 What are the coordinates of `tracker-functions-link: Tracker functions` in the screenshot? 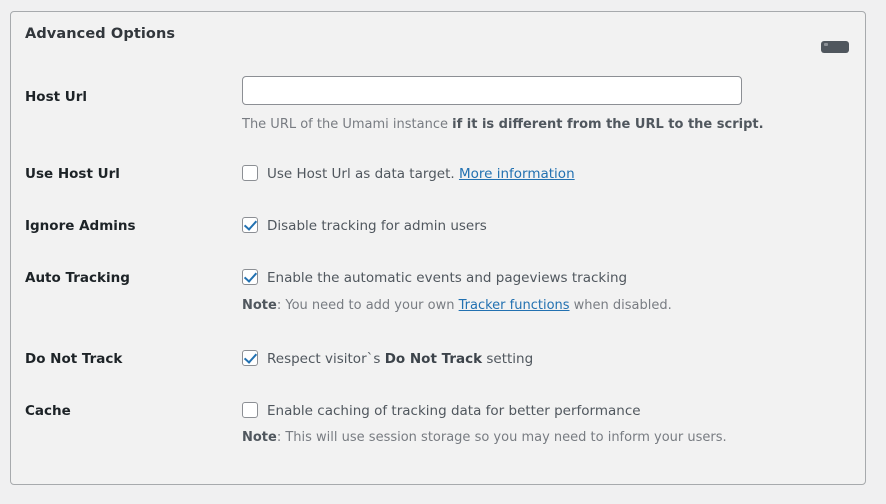 It's located at (514, 305).